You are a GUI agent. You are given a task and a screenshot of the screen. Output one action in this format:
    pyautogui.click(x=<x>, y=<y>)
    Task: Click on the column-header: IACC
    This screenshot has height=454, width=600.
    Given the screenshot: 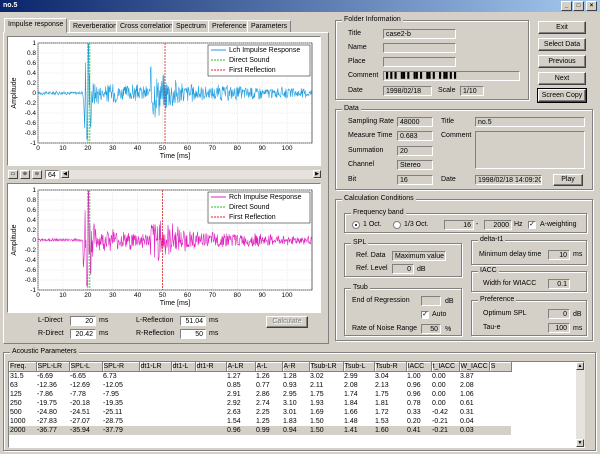 What is the action you would take?
    pyautogui.click(x=419, y=367)
    